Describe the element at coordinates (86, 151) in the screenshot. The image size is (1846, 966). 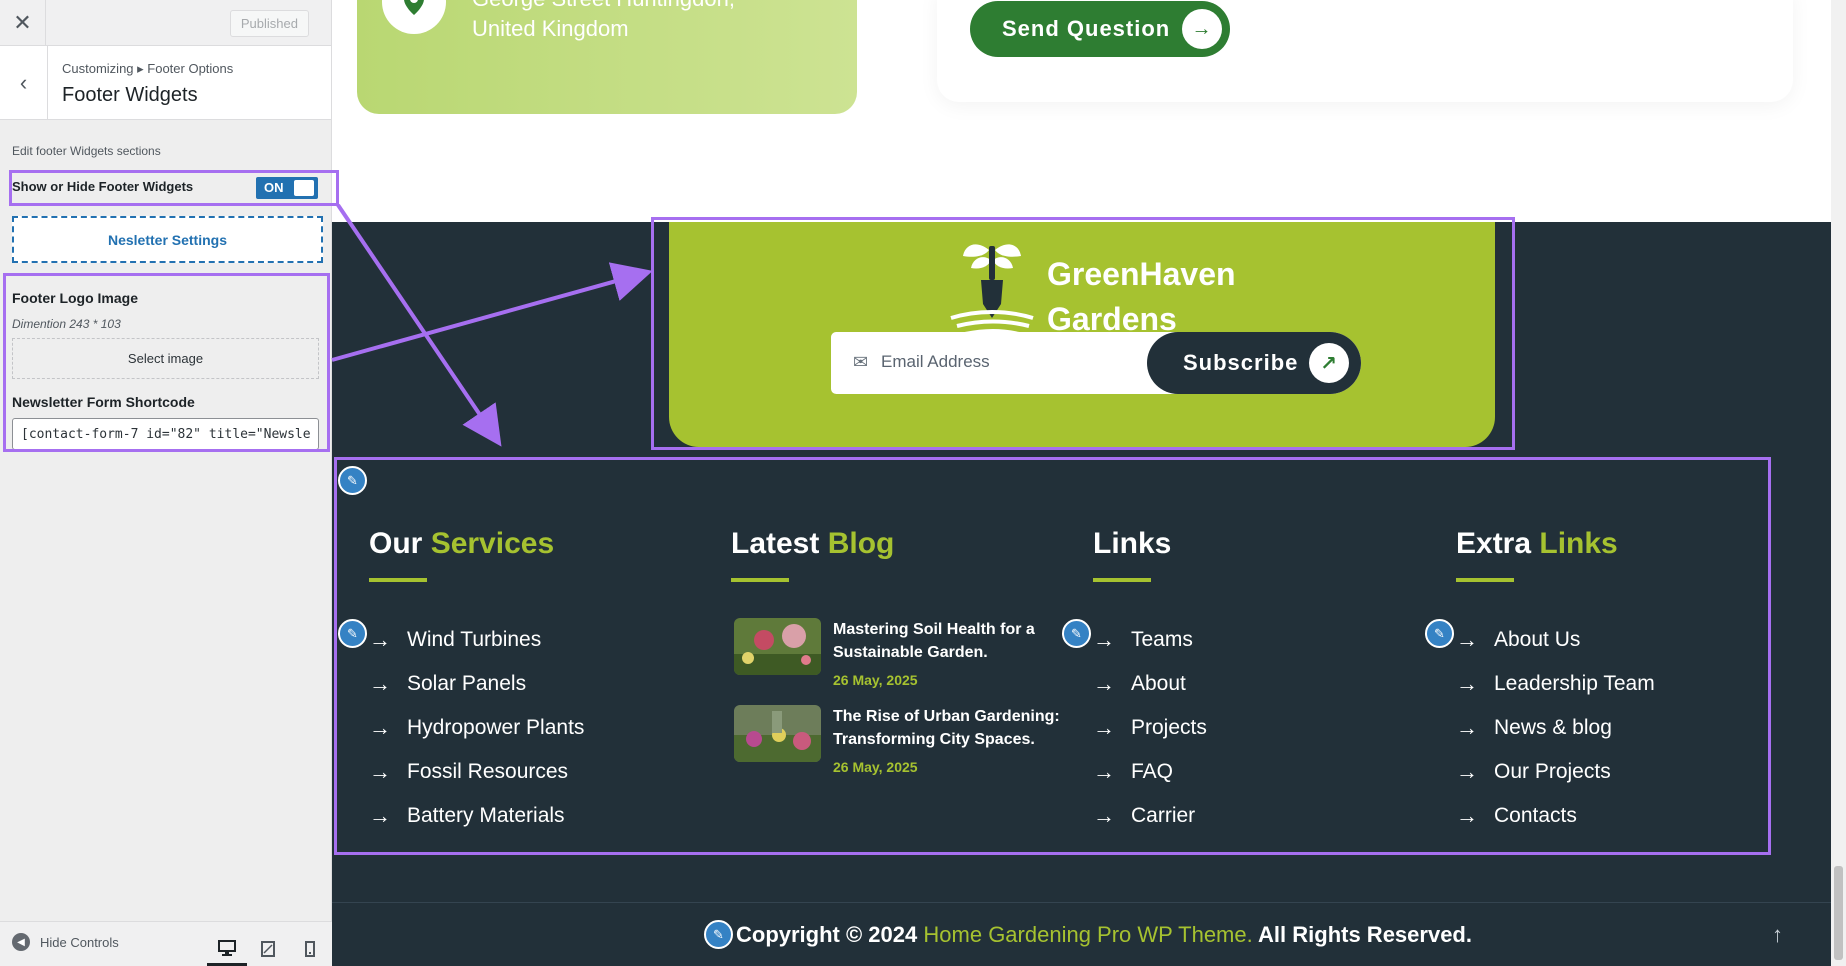
I see `section-description: Edit footer Widgets sections` at that location.